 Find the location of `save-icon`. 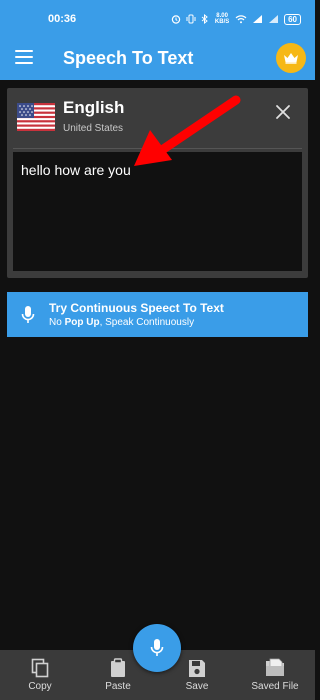

save-icon is located at coordinates (197, 668).